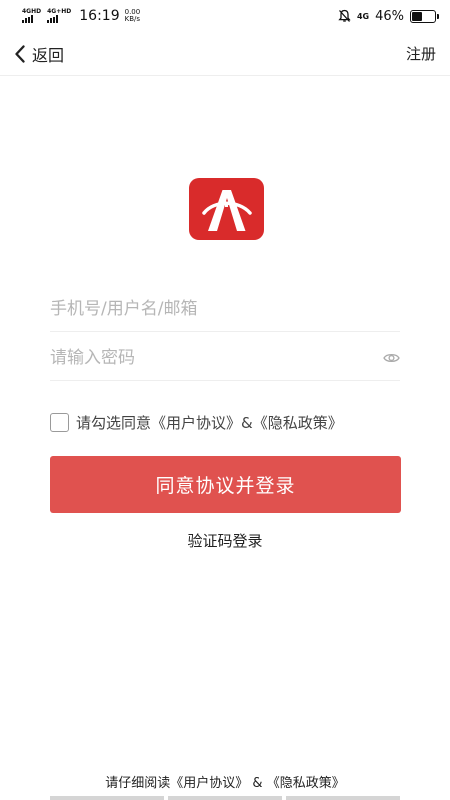 The height and width of the screenshot is (800, 450). I want to click on agreement-text: 请勾选同意《用户协议》&《隐私政策》, so click(209, 422).